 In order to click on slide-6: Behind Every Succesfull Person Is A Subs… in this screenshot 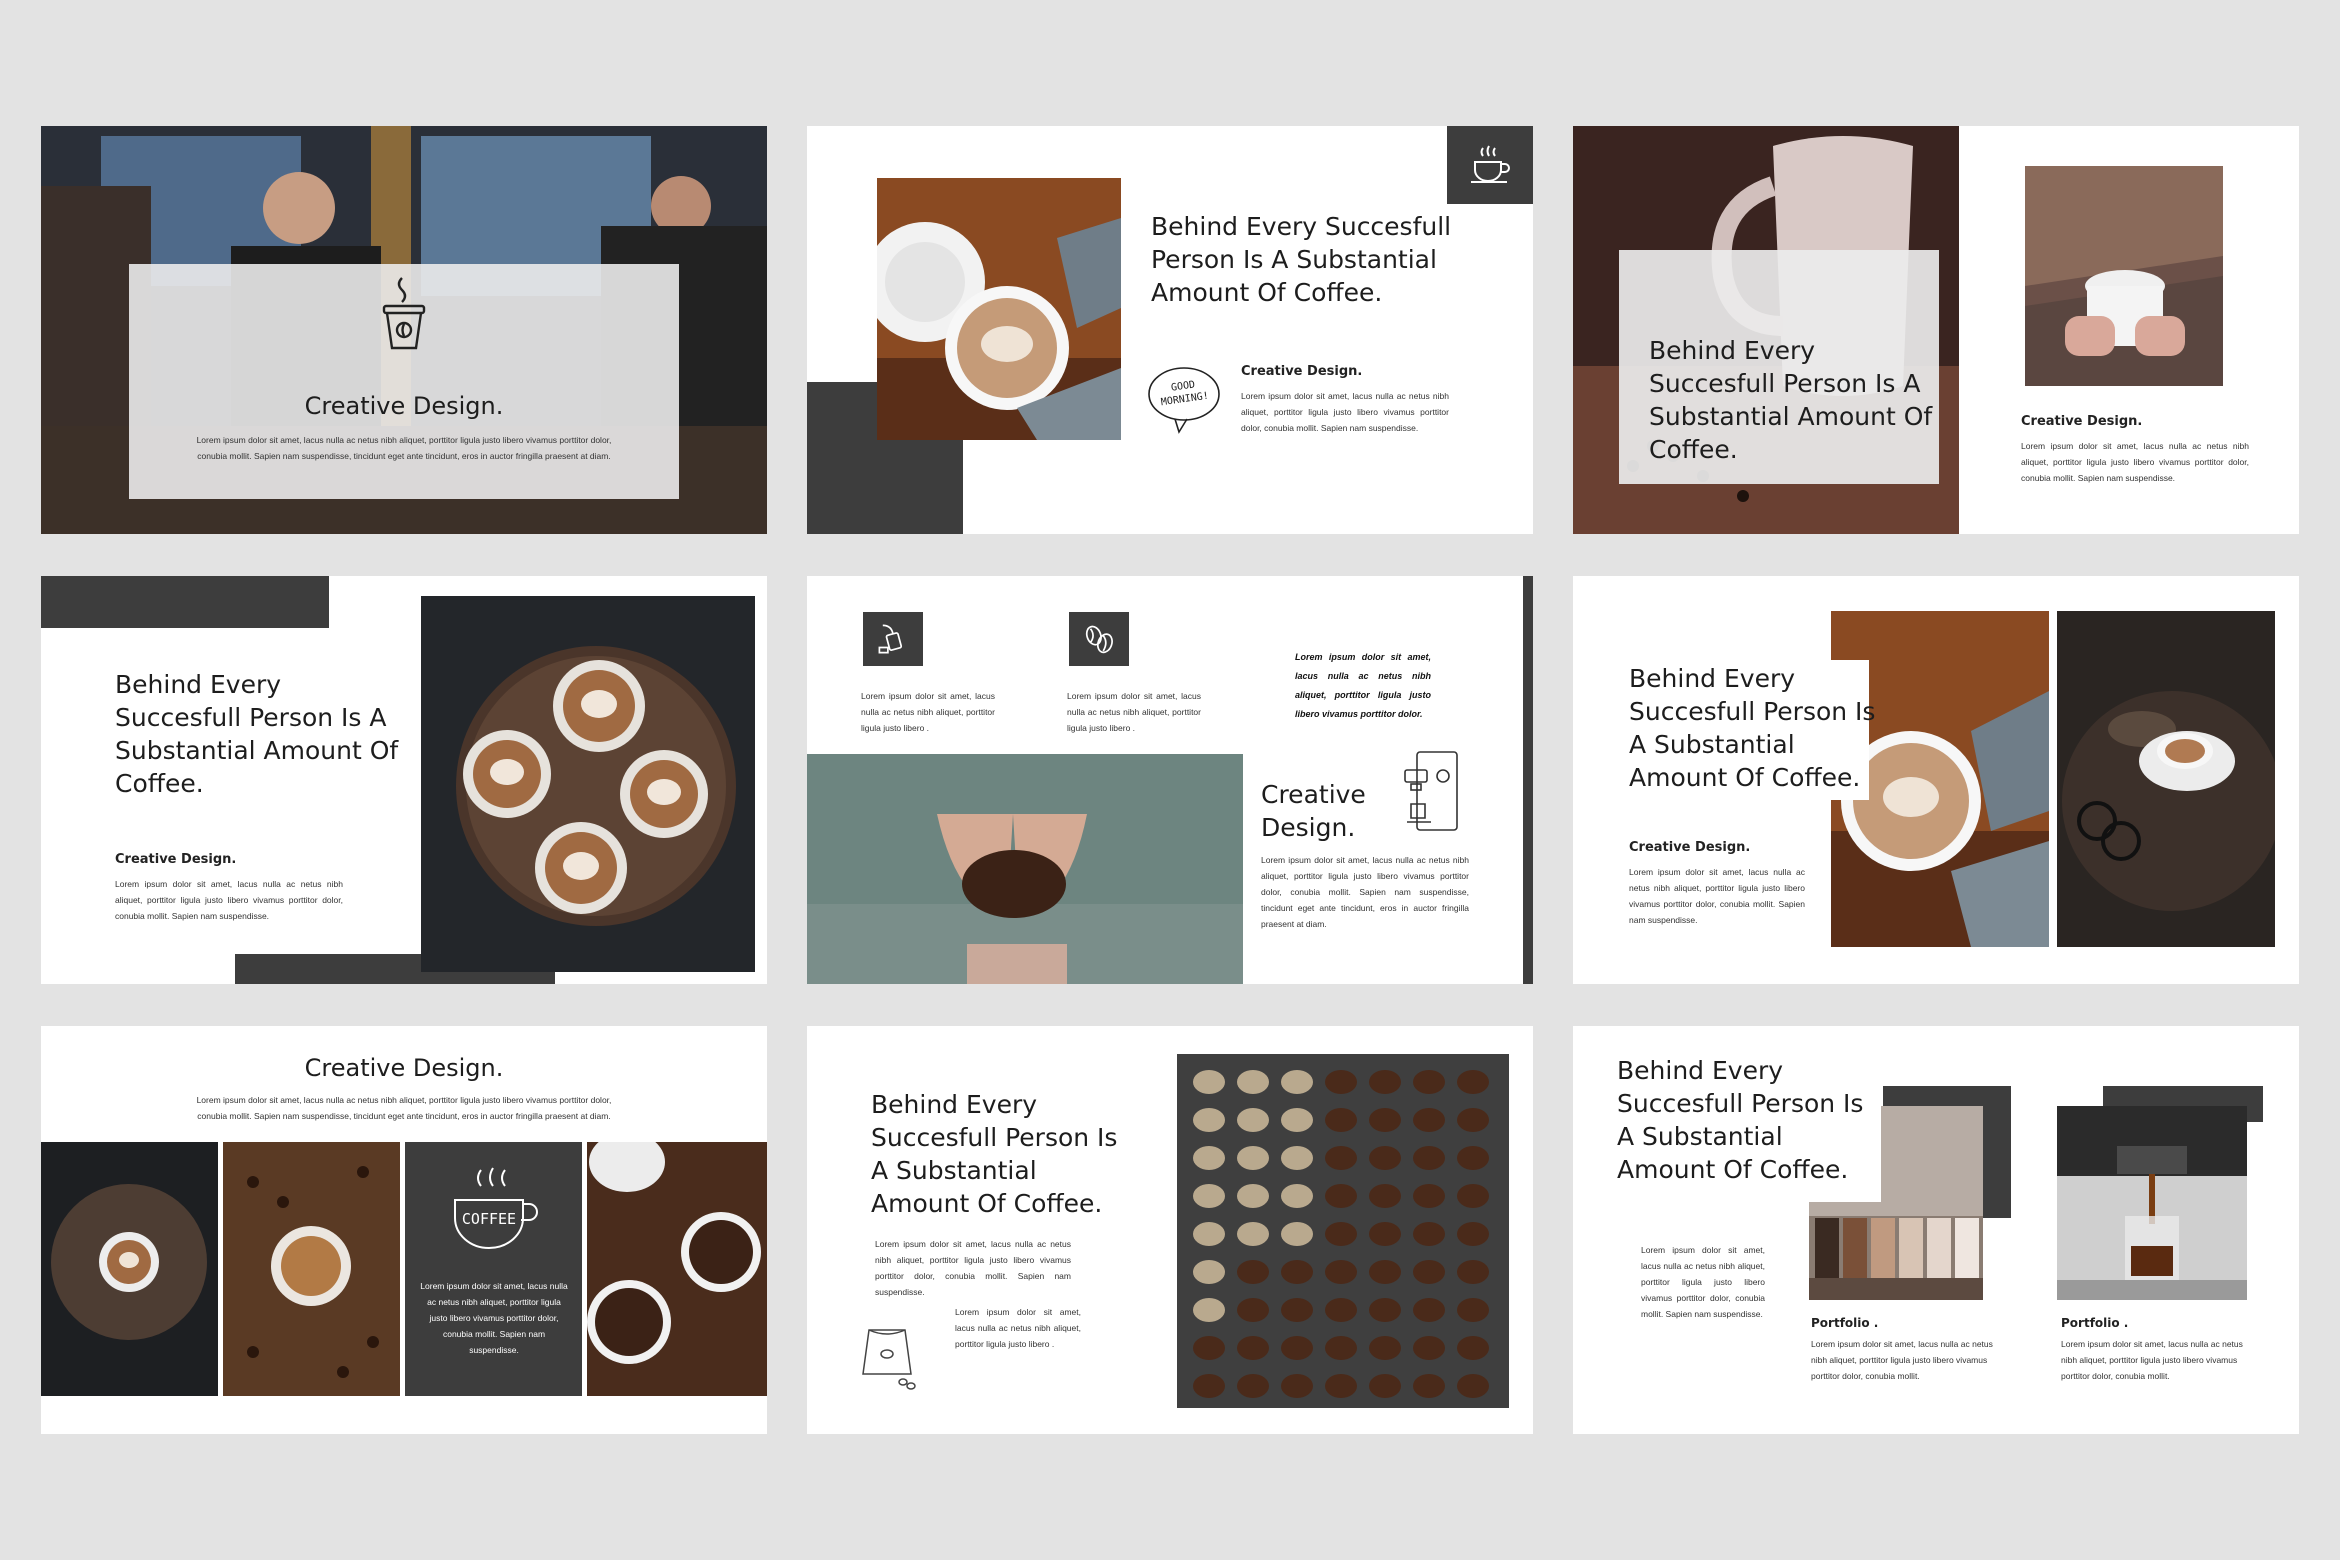, I will do `click(1936, 780)`.